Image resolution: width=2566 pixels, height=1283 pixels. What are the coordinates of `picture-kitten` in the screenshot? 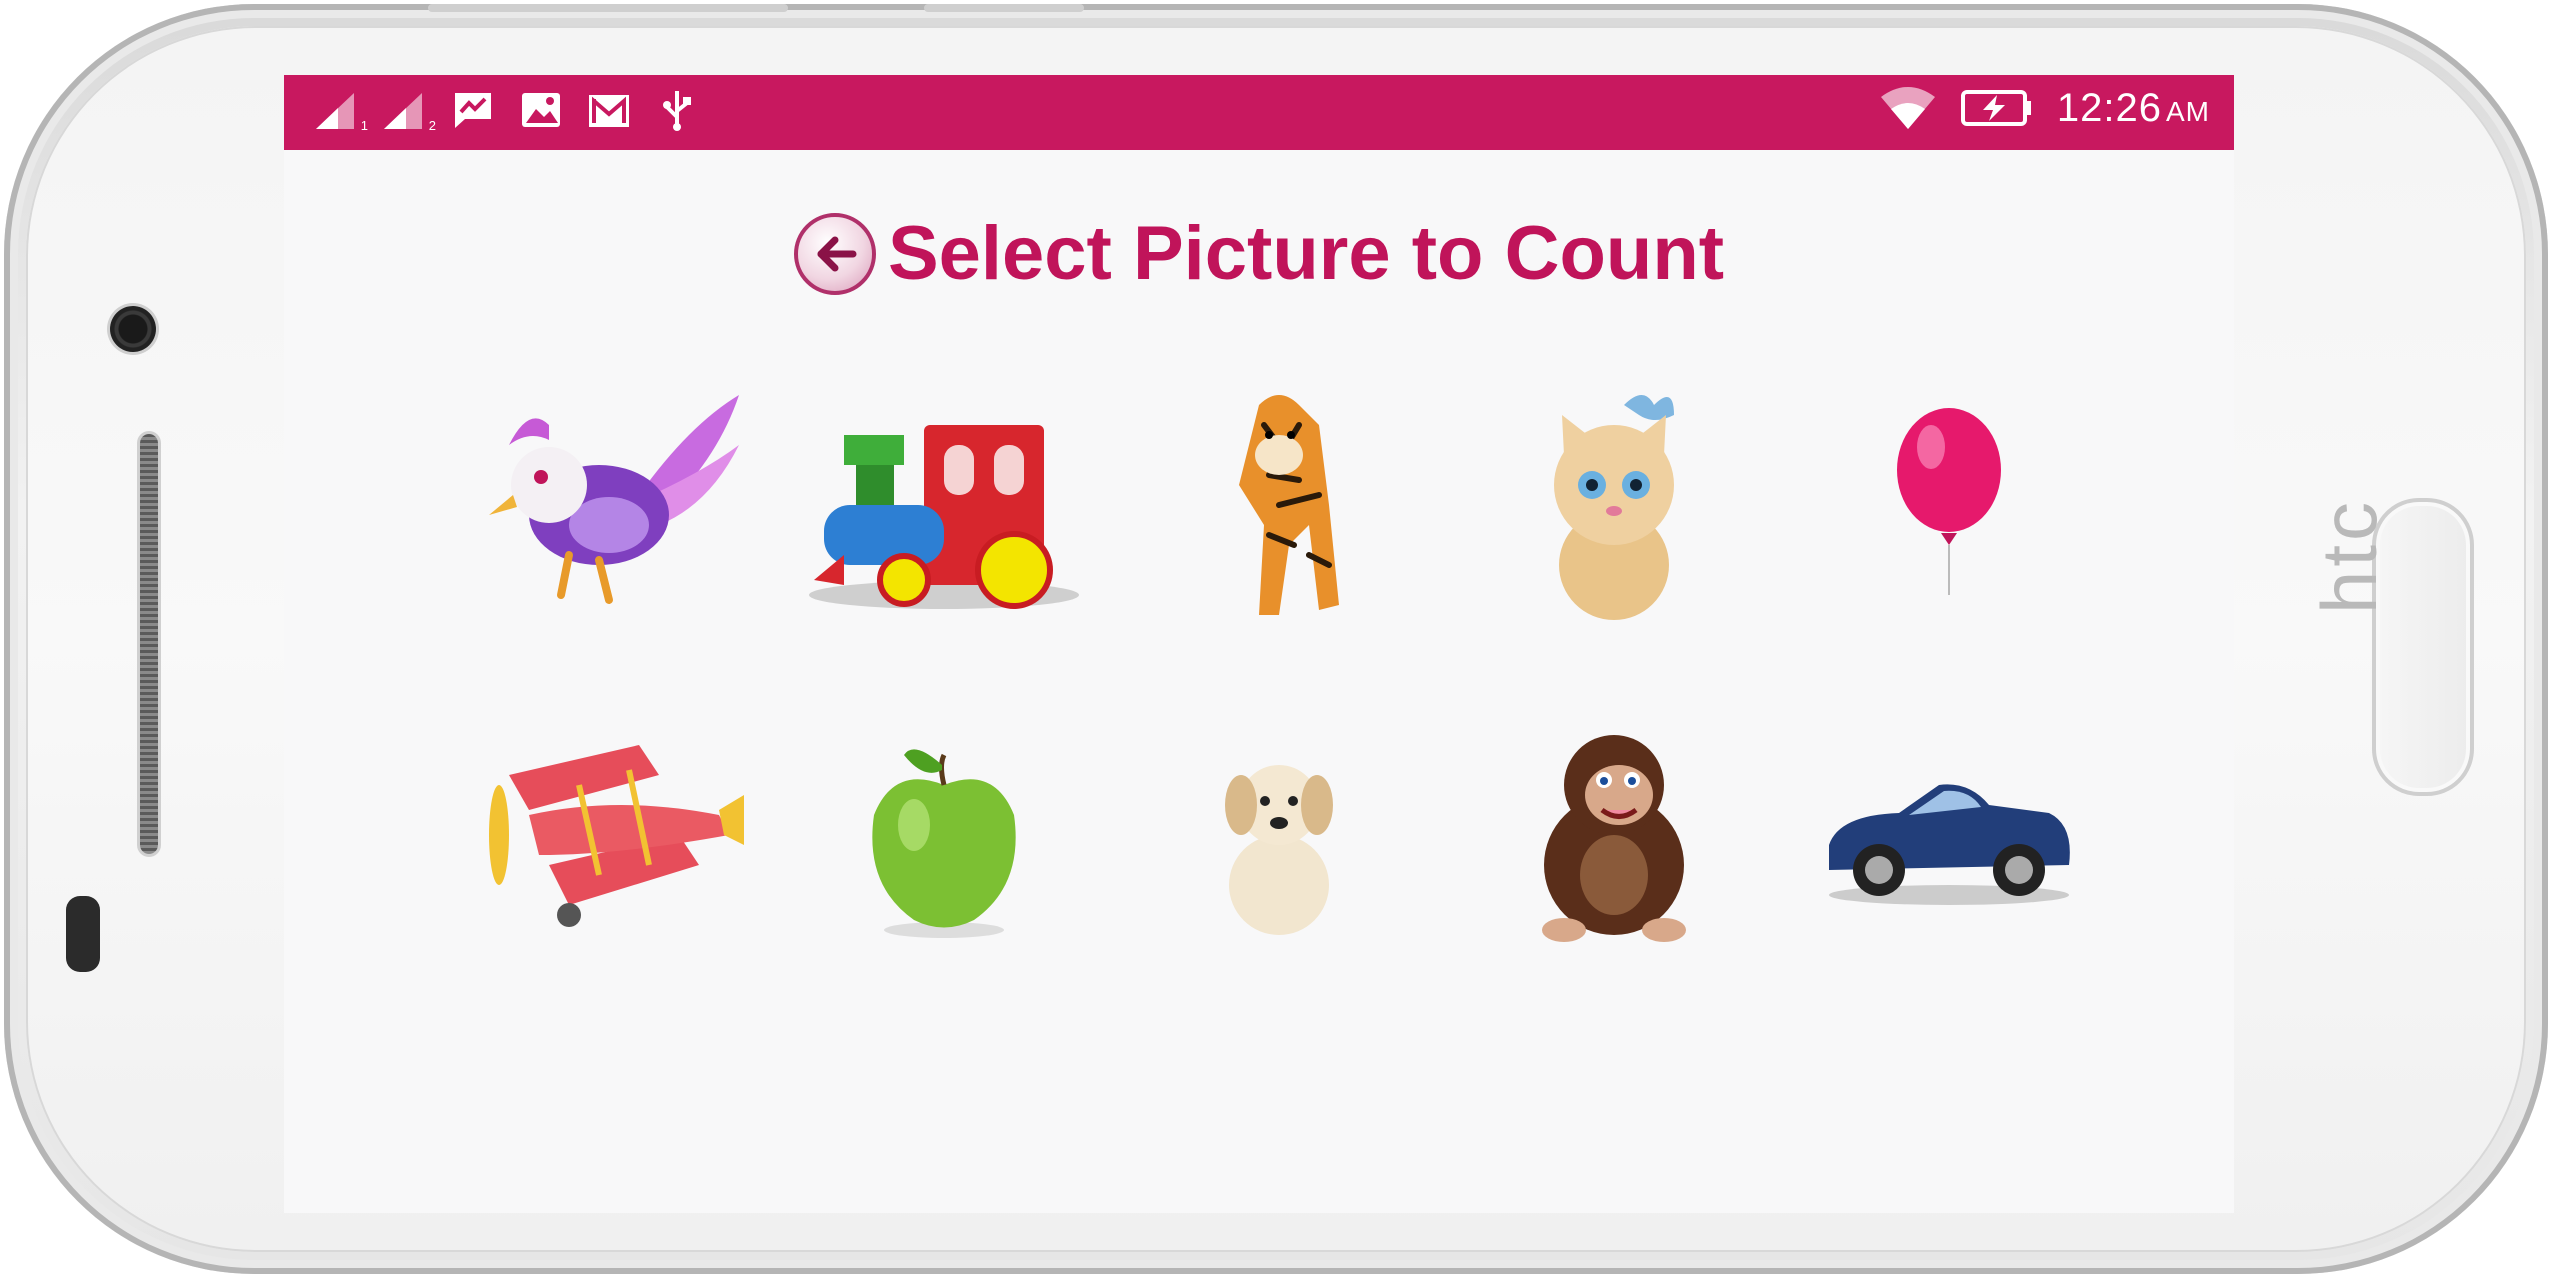 It's located at (1614, 505).